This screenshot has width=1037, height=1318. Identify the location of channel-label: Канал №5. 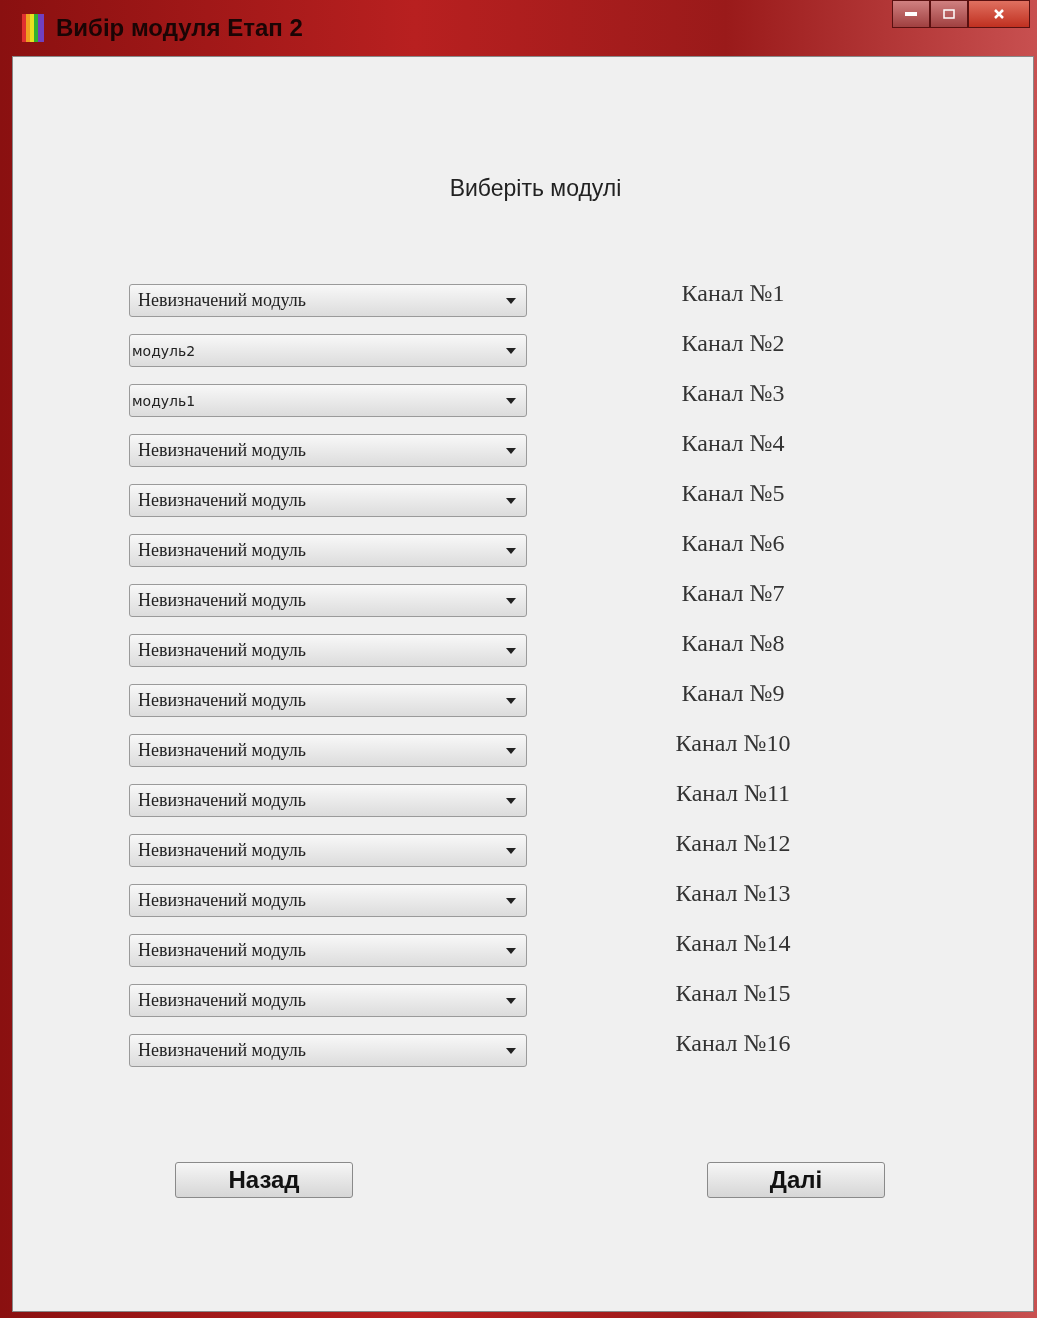
(733, 493).